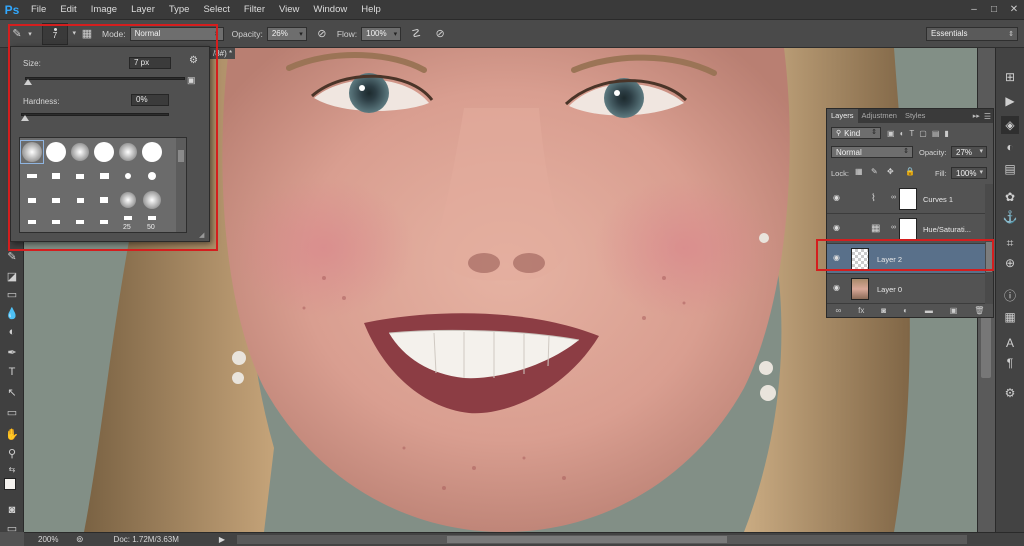  I want to click on zoom-level: 200%, so click(53, 539).